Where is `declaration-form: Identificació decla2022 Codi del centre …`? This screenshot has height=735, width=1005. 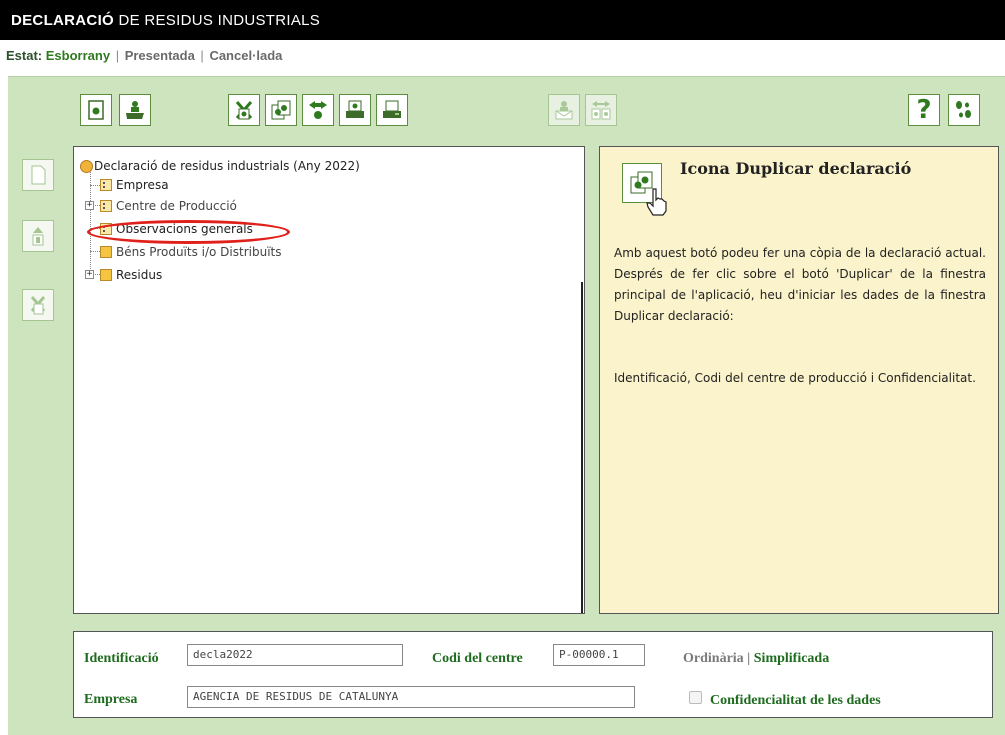 declaration-form: Identificació decla2022 Codi del centre … is located at coordinates (533, 674).